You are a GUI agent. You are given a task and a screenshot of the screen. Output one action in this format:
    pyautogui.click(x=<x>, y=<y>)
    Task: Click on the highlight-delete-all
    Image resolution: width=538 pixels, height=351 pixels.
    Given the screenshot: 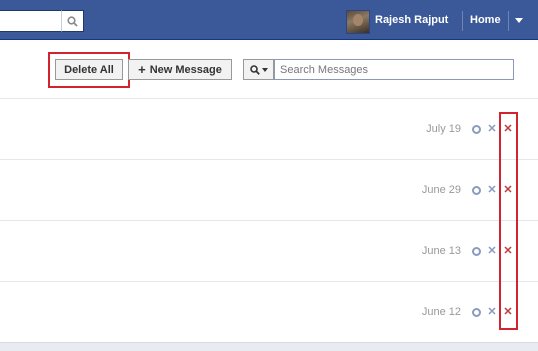 What is the action you would take?
    pyautogui.click(x=89, y=70)
    